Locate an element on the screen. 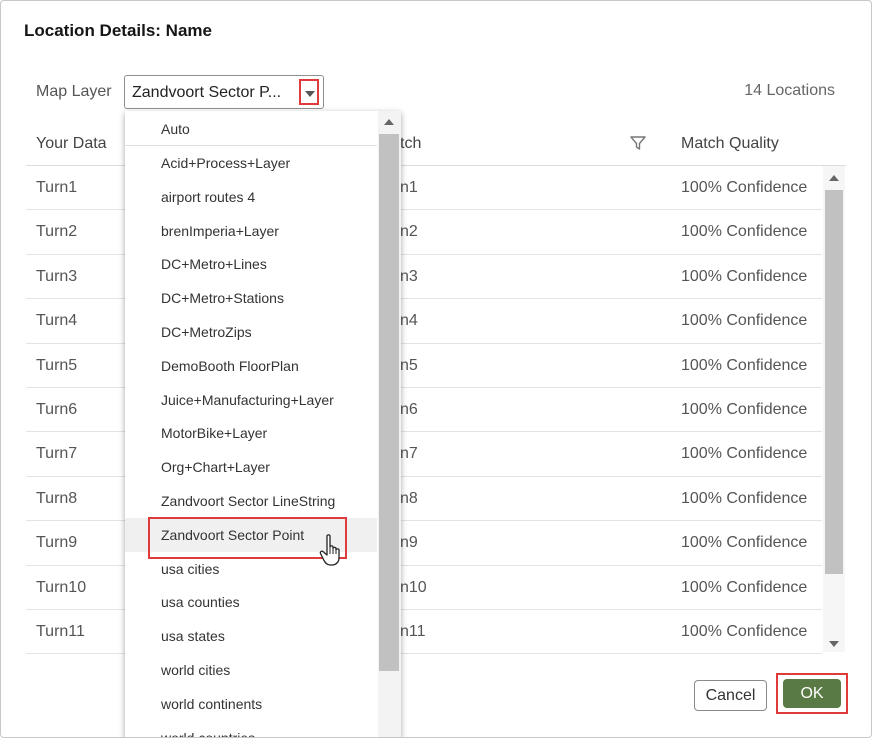  hand-pointer-icon is located at coordinates (329, 550).